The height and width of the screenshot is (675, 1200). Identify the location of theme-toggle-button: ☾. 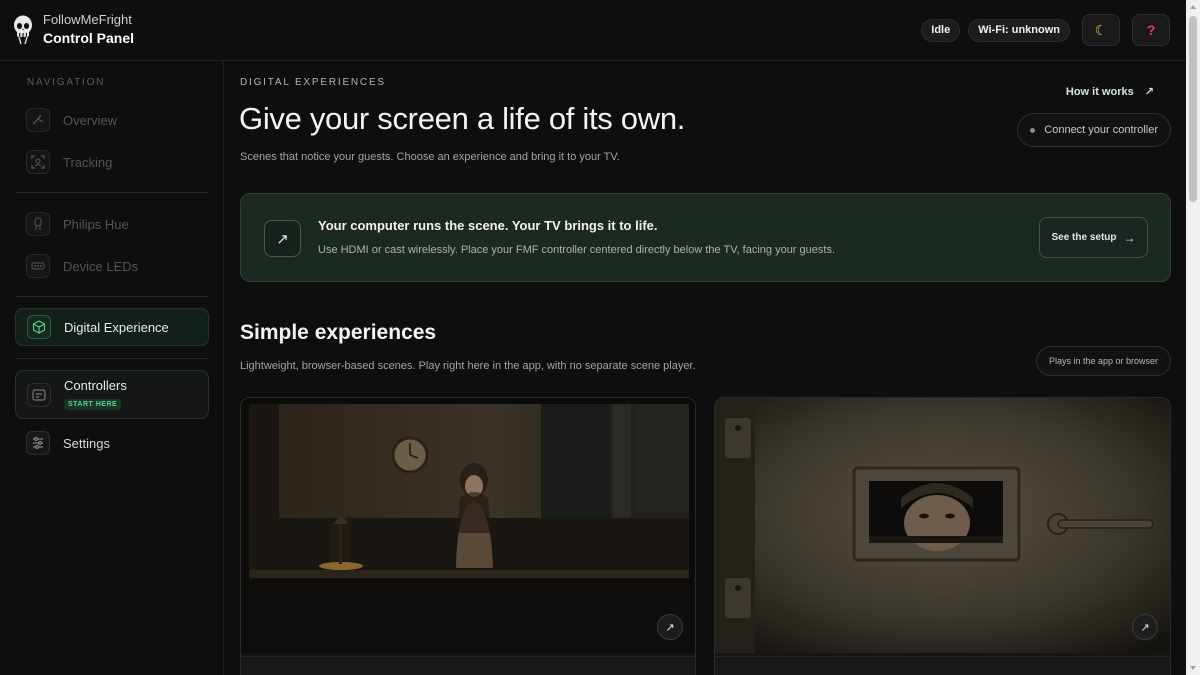
(1101, 30).